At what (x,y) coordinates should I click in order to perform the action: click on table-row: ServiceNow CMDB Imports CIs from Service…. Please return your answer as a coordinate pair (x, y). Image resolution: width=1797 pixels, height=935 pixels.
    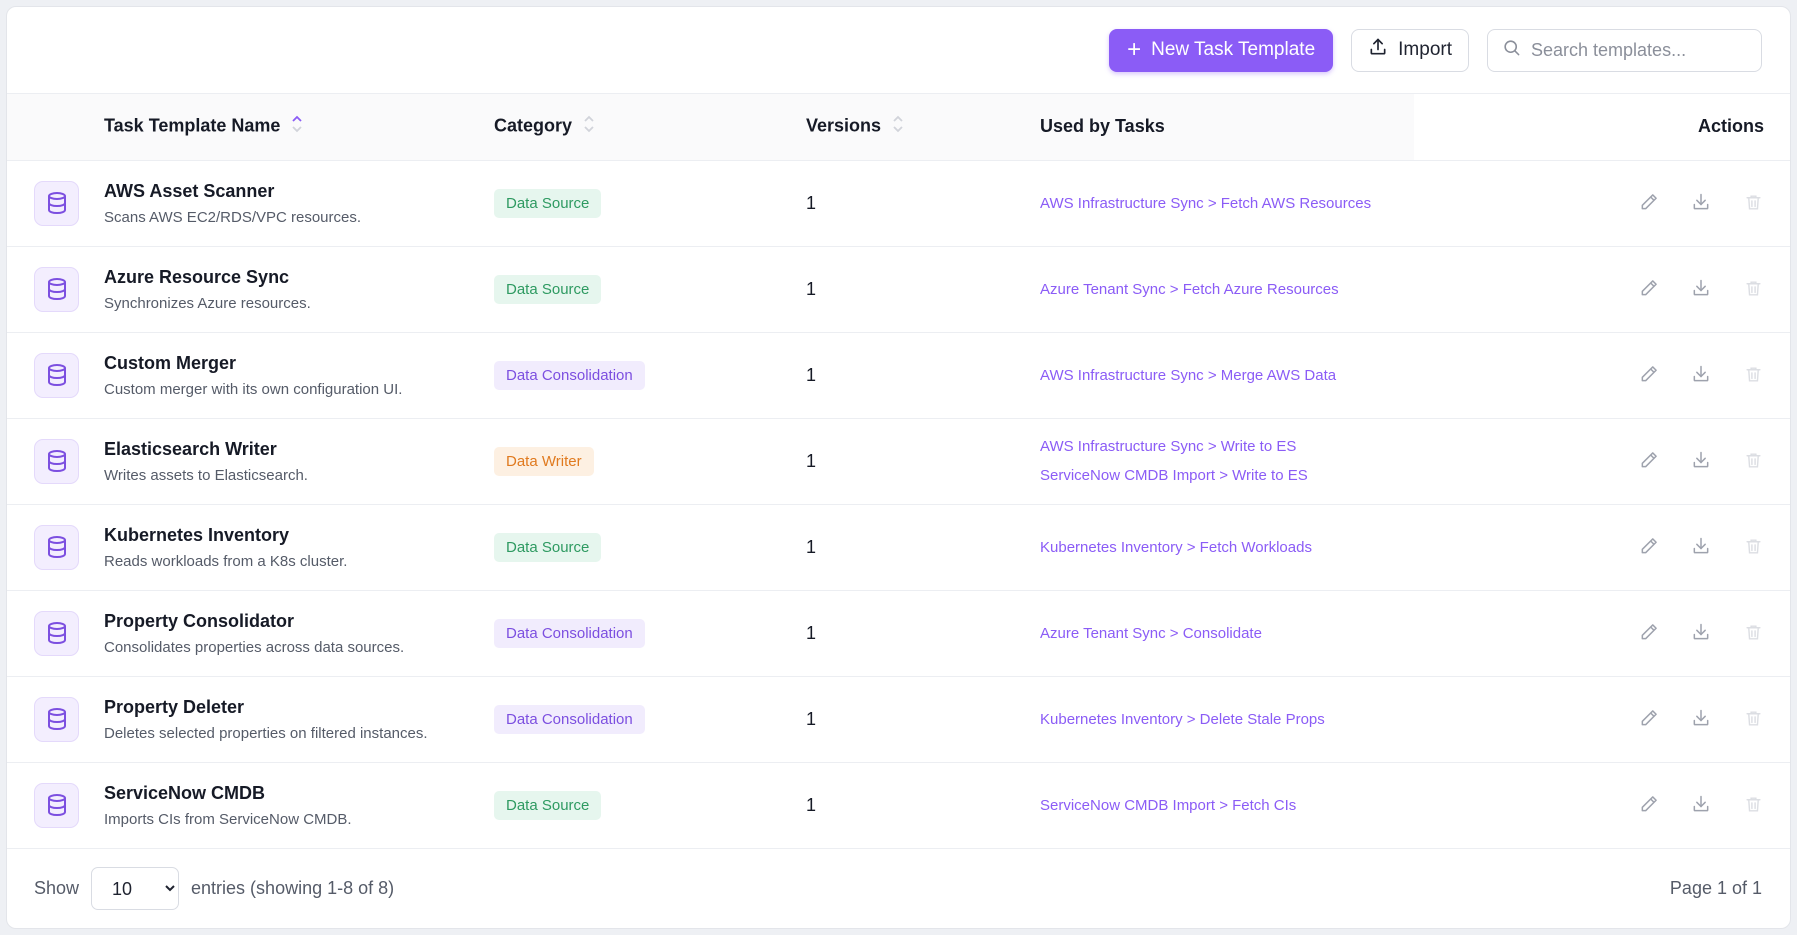
    Looking at the image, I should click on (898, 805).